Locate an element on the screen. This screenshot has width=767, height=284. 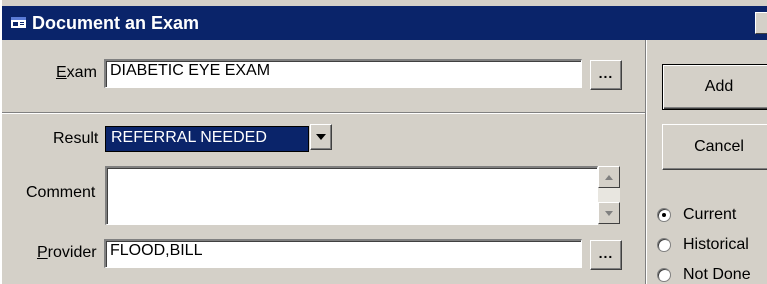
scroll-down-button is located at coordinates (609, 213).